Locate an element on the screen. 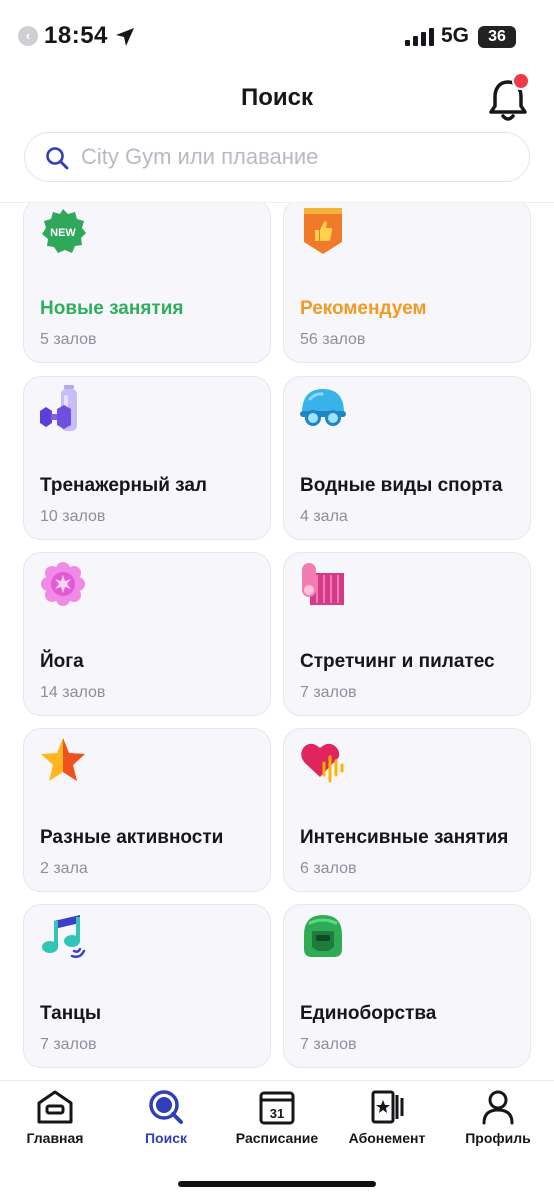 Image resolution: width=554 pixels, height=1200 pixels. category-card-various: Разные активности 2 зала is located at coordinates (147, 810).